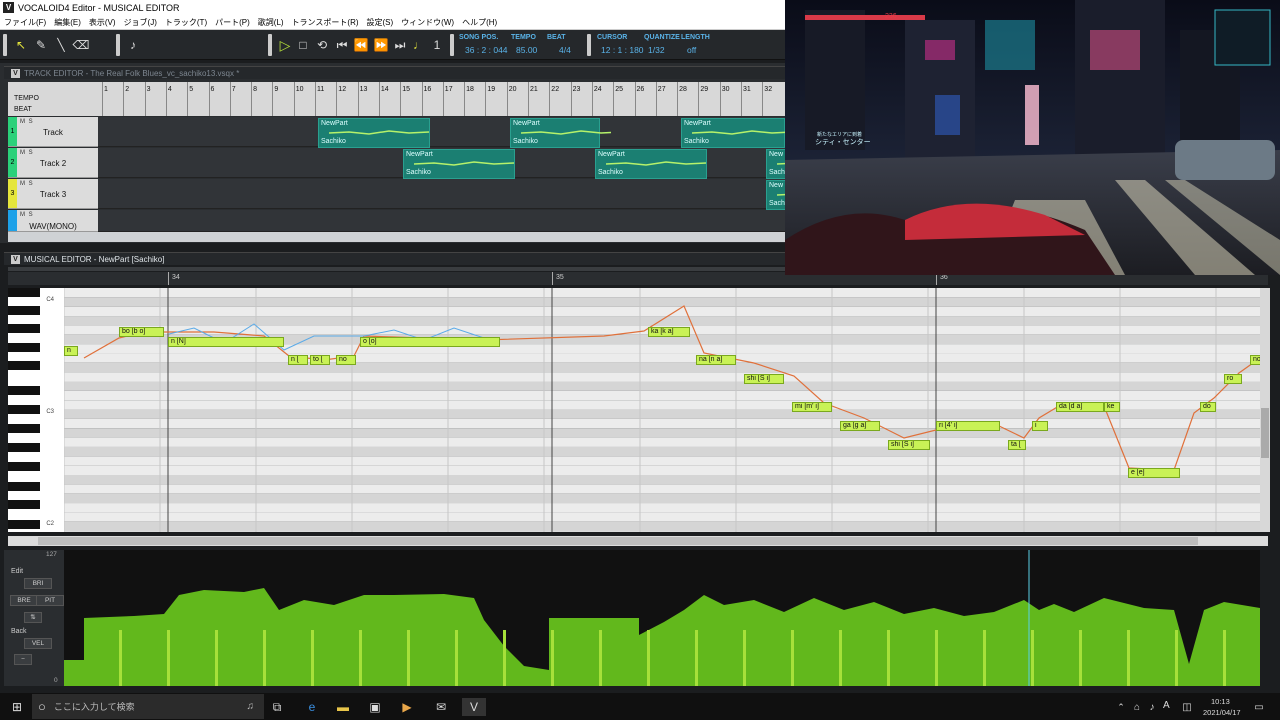 This screenshot has width=1280, height=720. I want to click on track-part: New Sachiko, so click(781, 164).